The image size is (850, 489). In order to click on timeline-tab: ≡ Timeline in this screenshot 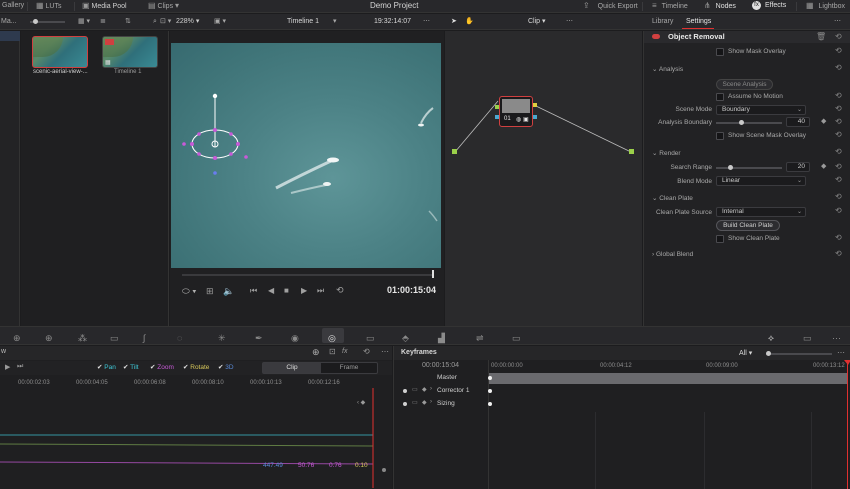, I will do `click(670, 6)`.